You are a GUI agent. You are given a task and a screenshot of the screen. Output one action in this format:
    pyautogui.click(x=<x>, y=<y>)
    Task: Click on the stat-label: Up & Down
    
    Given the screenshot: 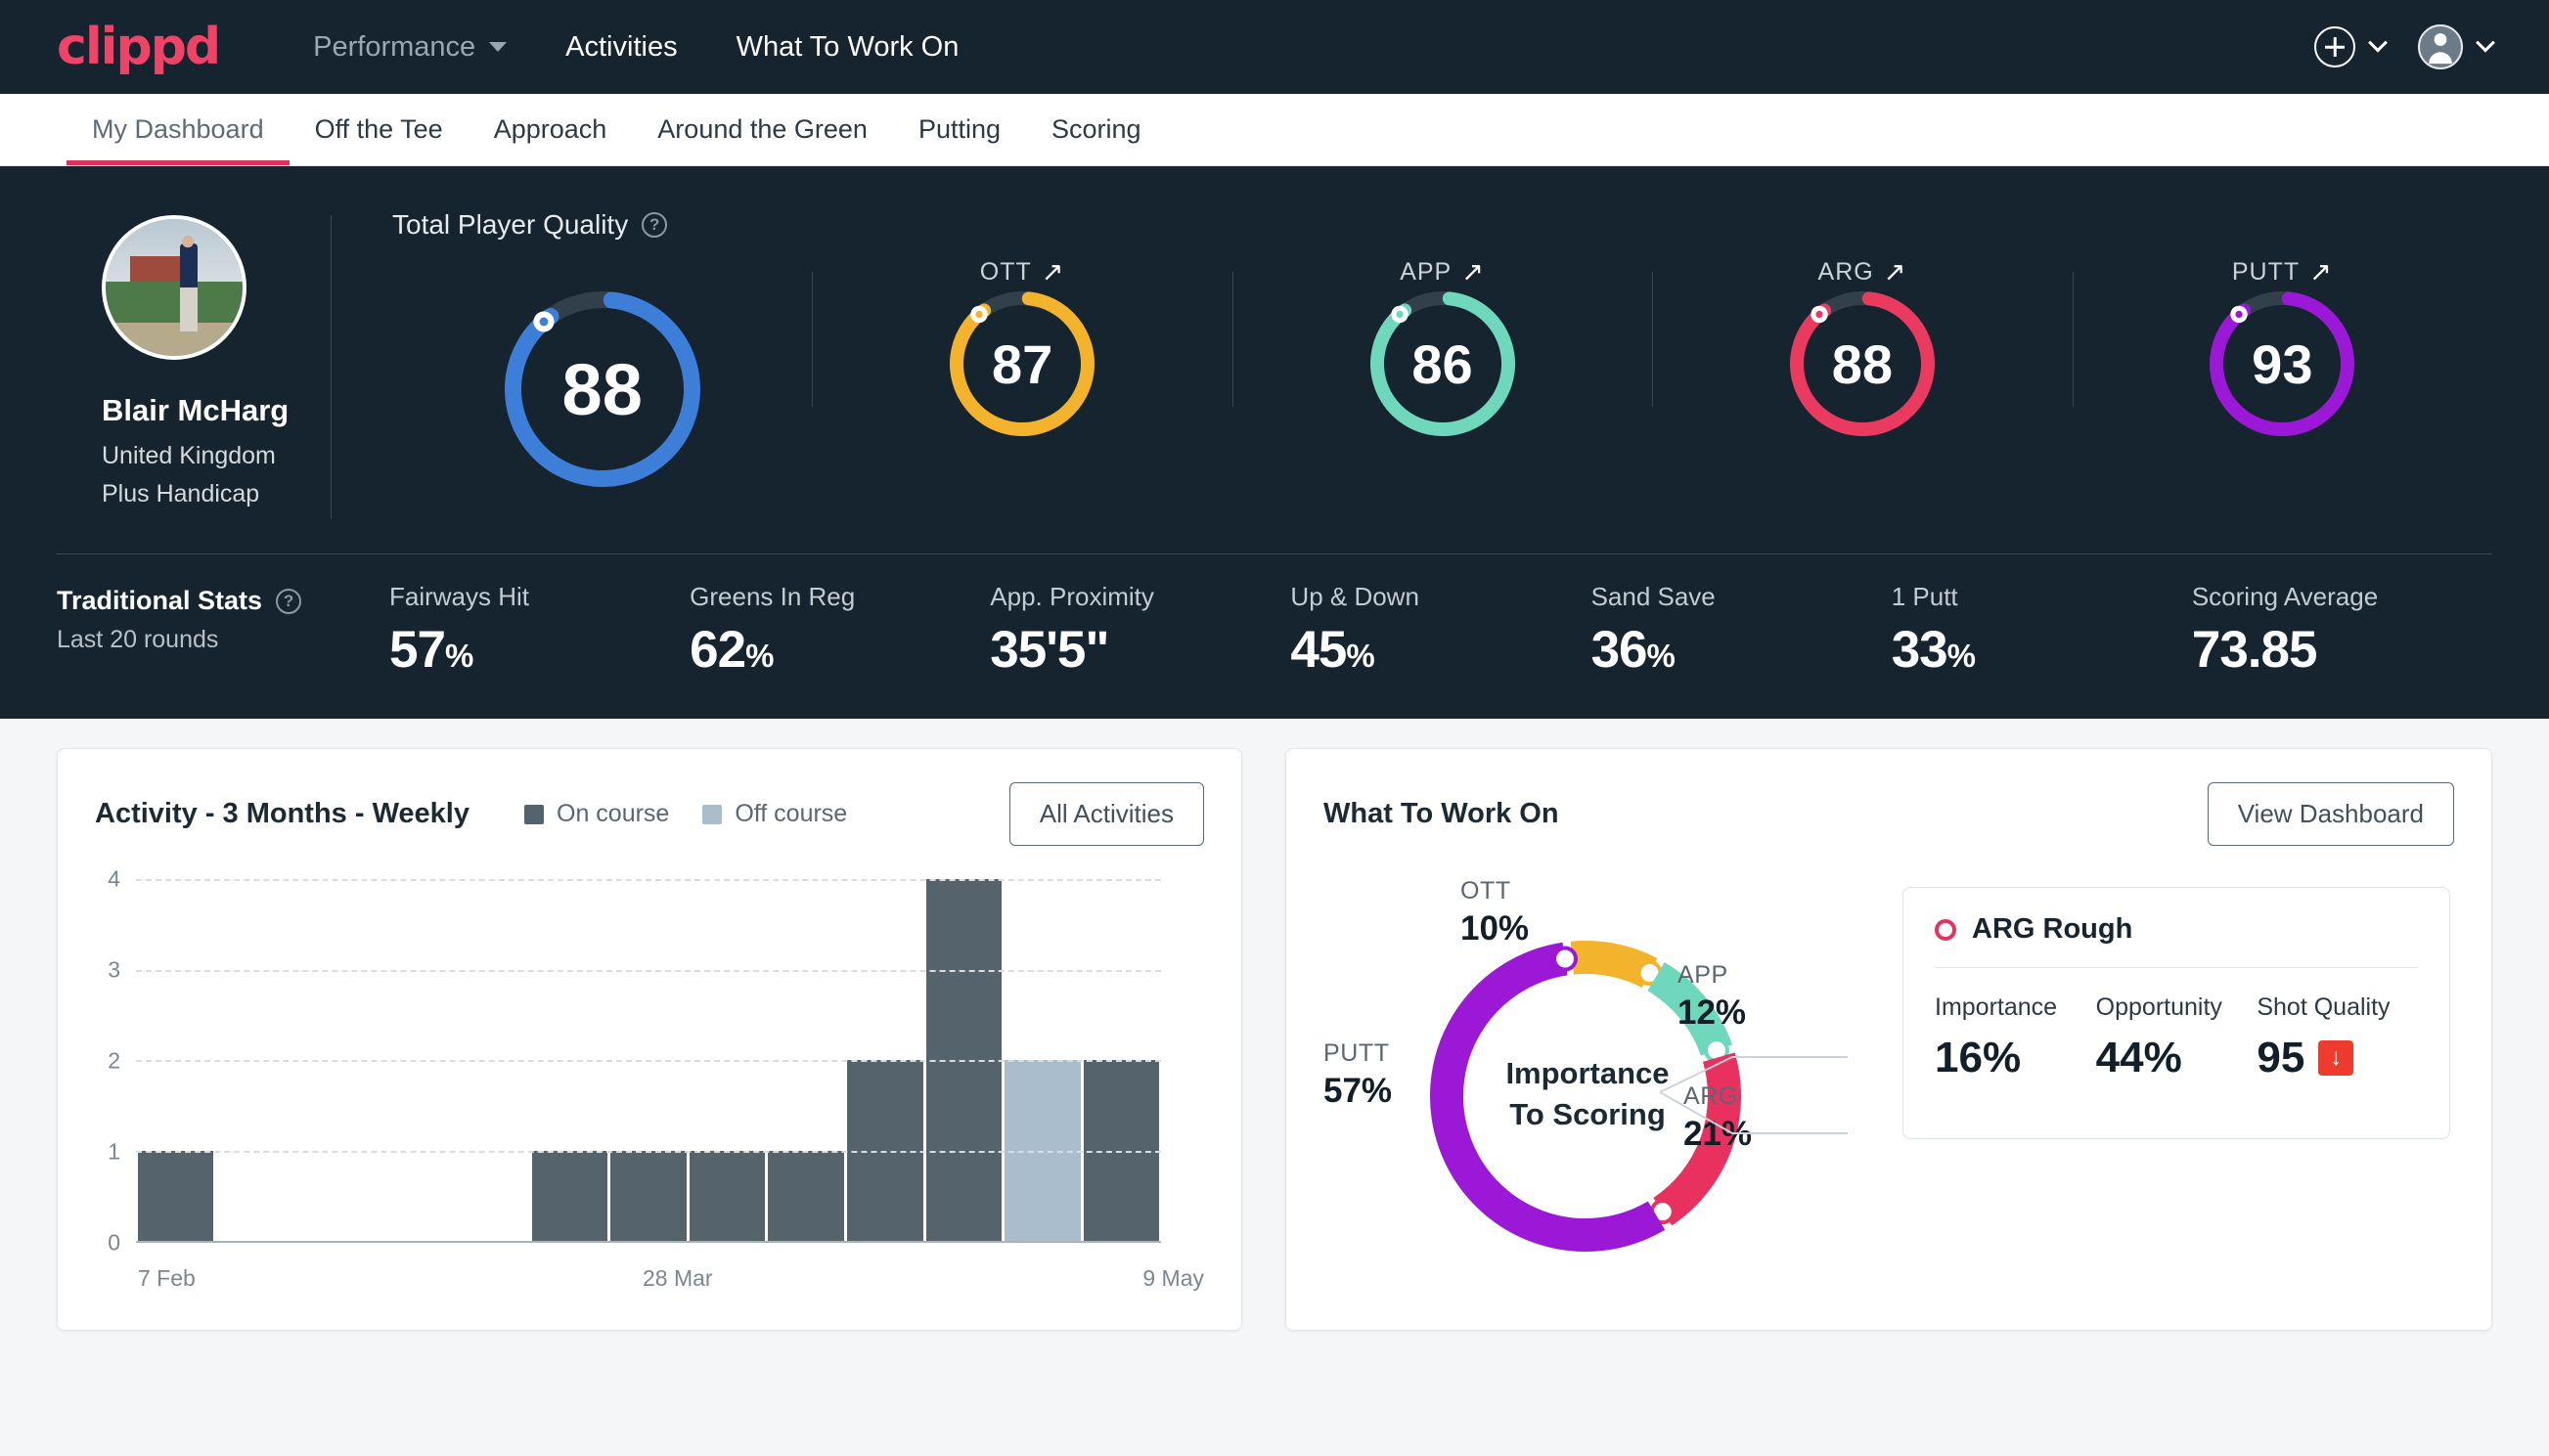 What is the action you would take?
    pyautogui.click(x=1355, y=596)
    